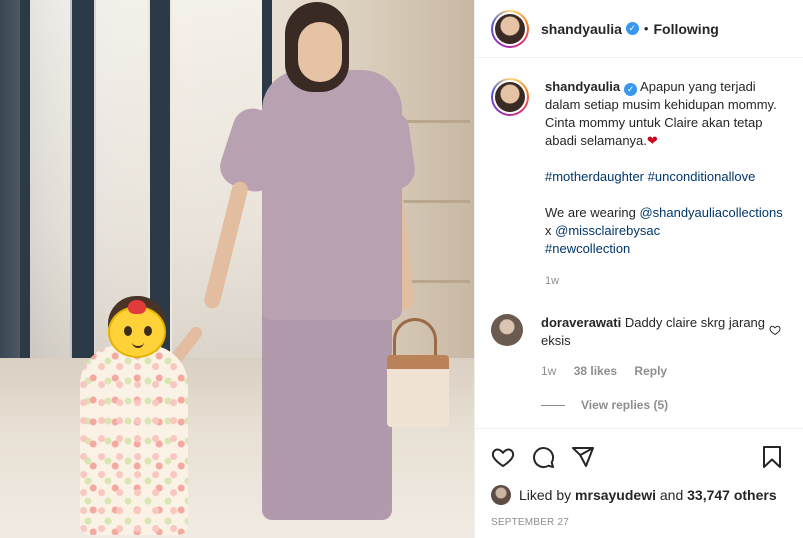  I want to click on author-avatar, so click(510, 28).